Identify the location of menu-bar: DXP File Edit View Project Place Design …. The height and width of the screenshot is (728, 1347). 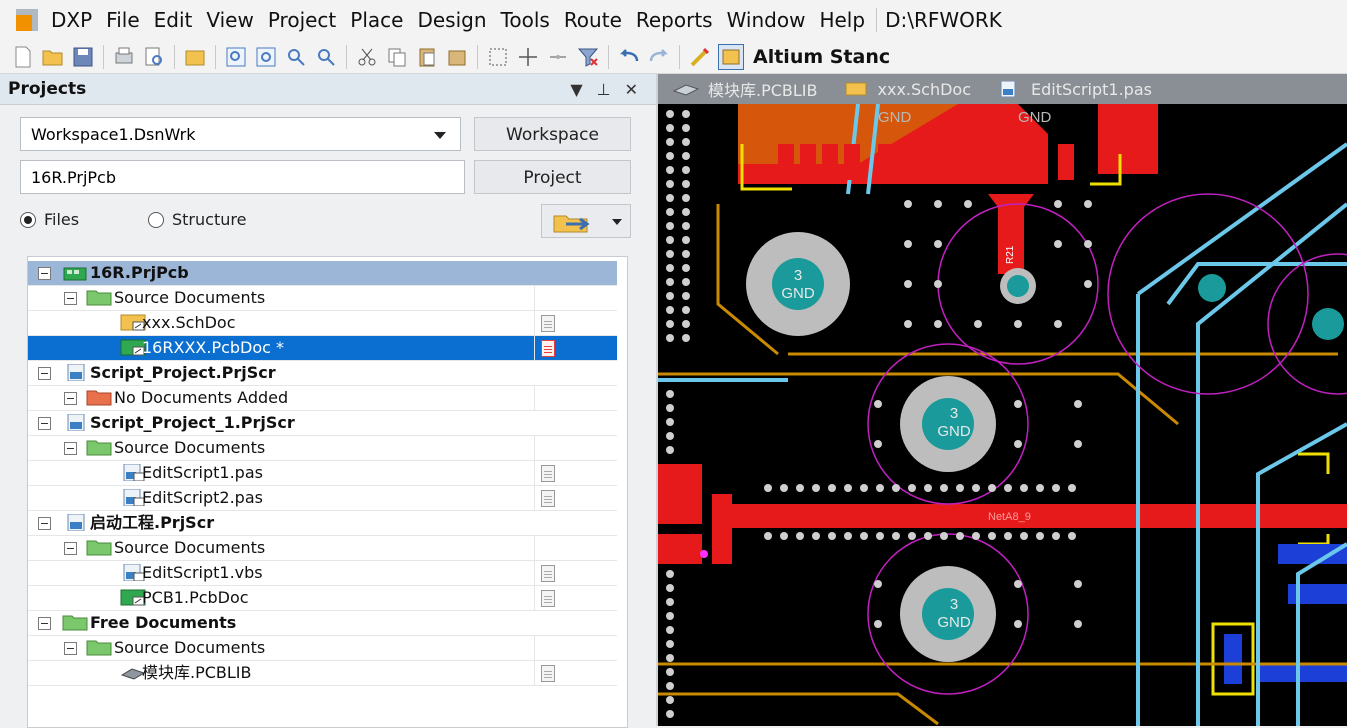
(673, 20).